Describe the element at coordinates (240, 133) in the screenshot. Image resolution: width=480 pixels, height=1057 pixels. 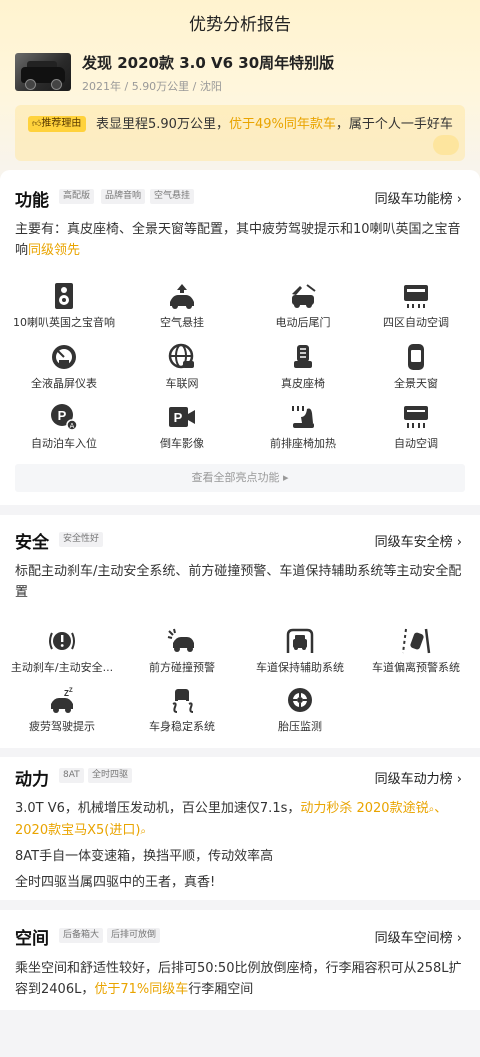
I see `recommend-box: 表显里程5.90万公里，优于49%同年款车，属于个人一手好车 👍︎推荐理由` at that location.